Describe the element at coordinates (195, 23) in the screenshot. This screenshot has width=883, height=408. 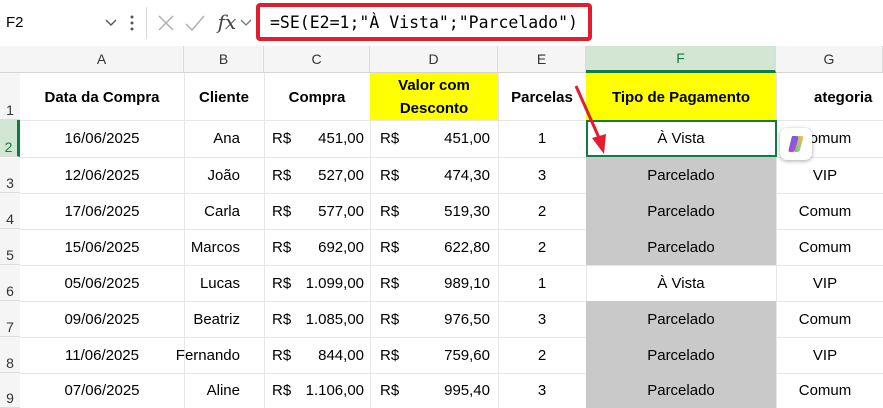
I see `enter-check-icon` at that location.